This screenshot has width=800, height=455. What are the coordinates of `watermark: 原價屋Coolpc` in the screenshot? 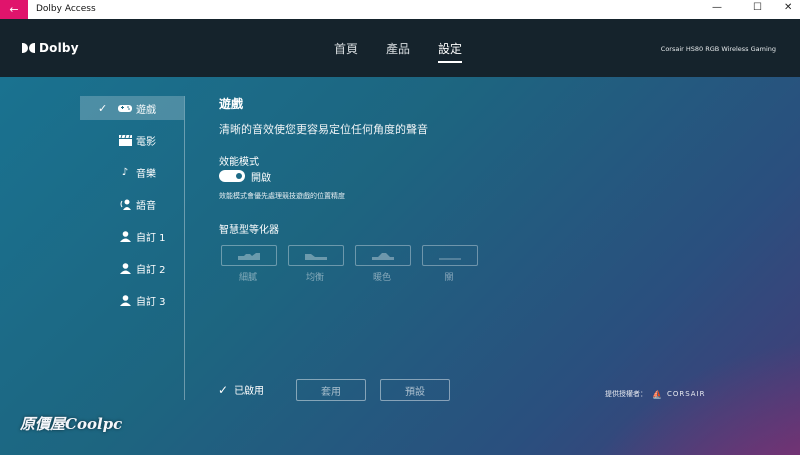 It's located at (71, 424).